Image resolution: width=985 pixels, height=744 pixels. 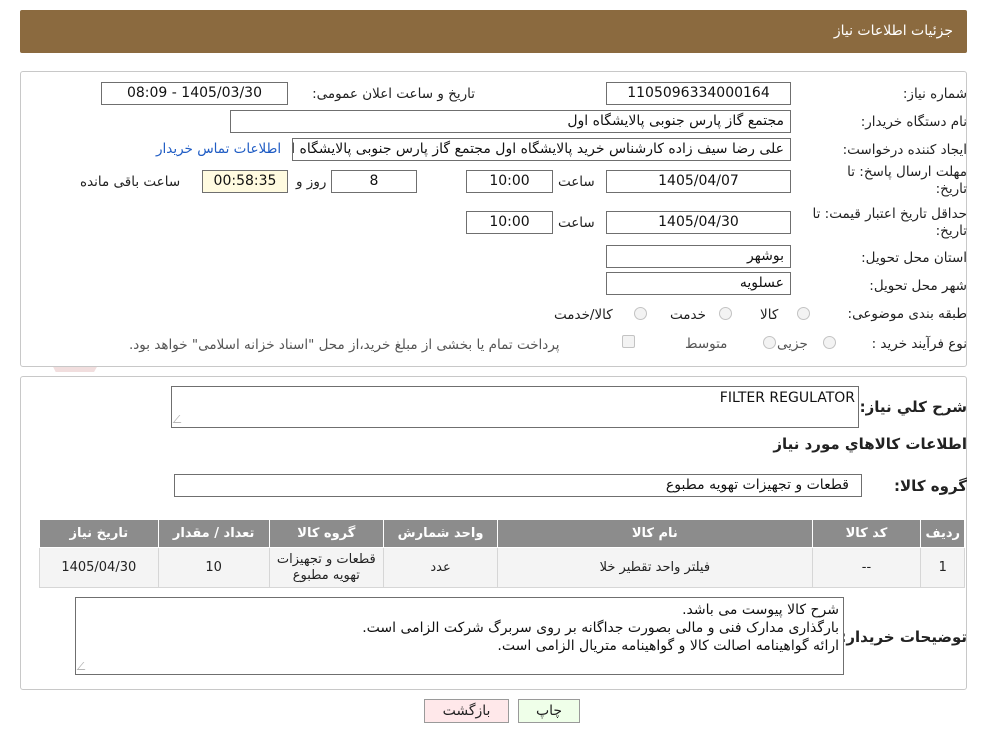 I want to click on announce-datetime-label: تاریخ و ساعت اعلان عمومی:, so click(x=393, y=94).